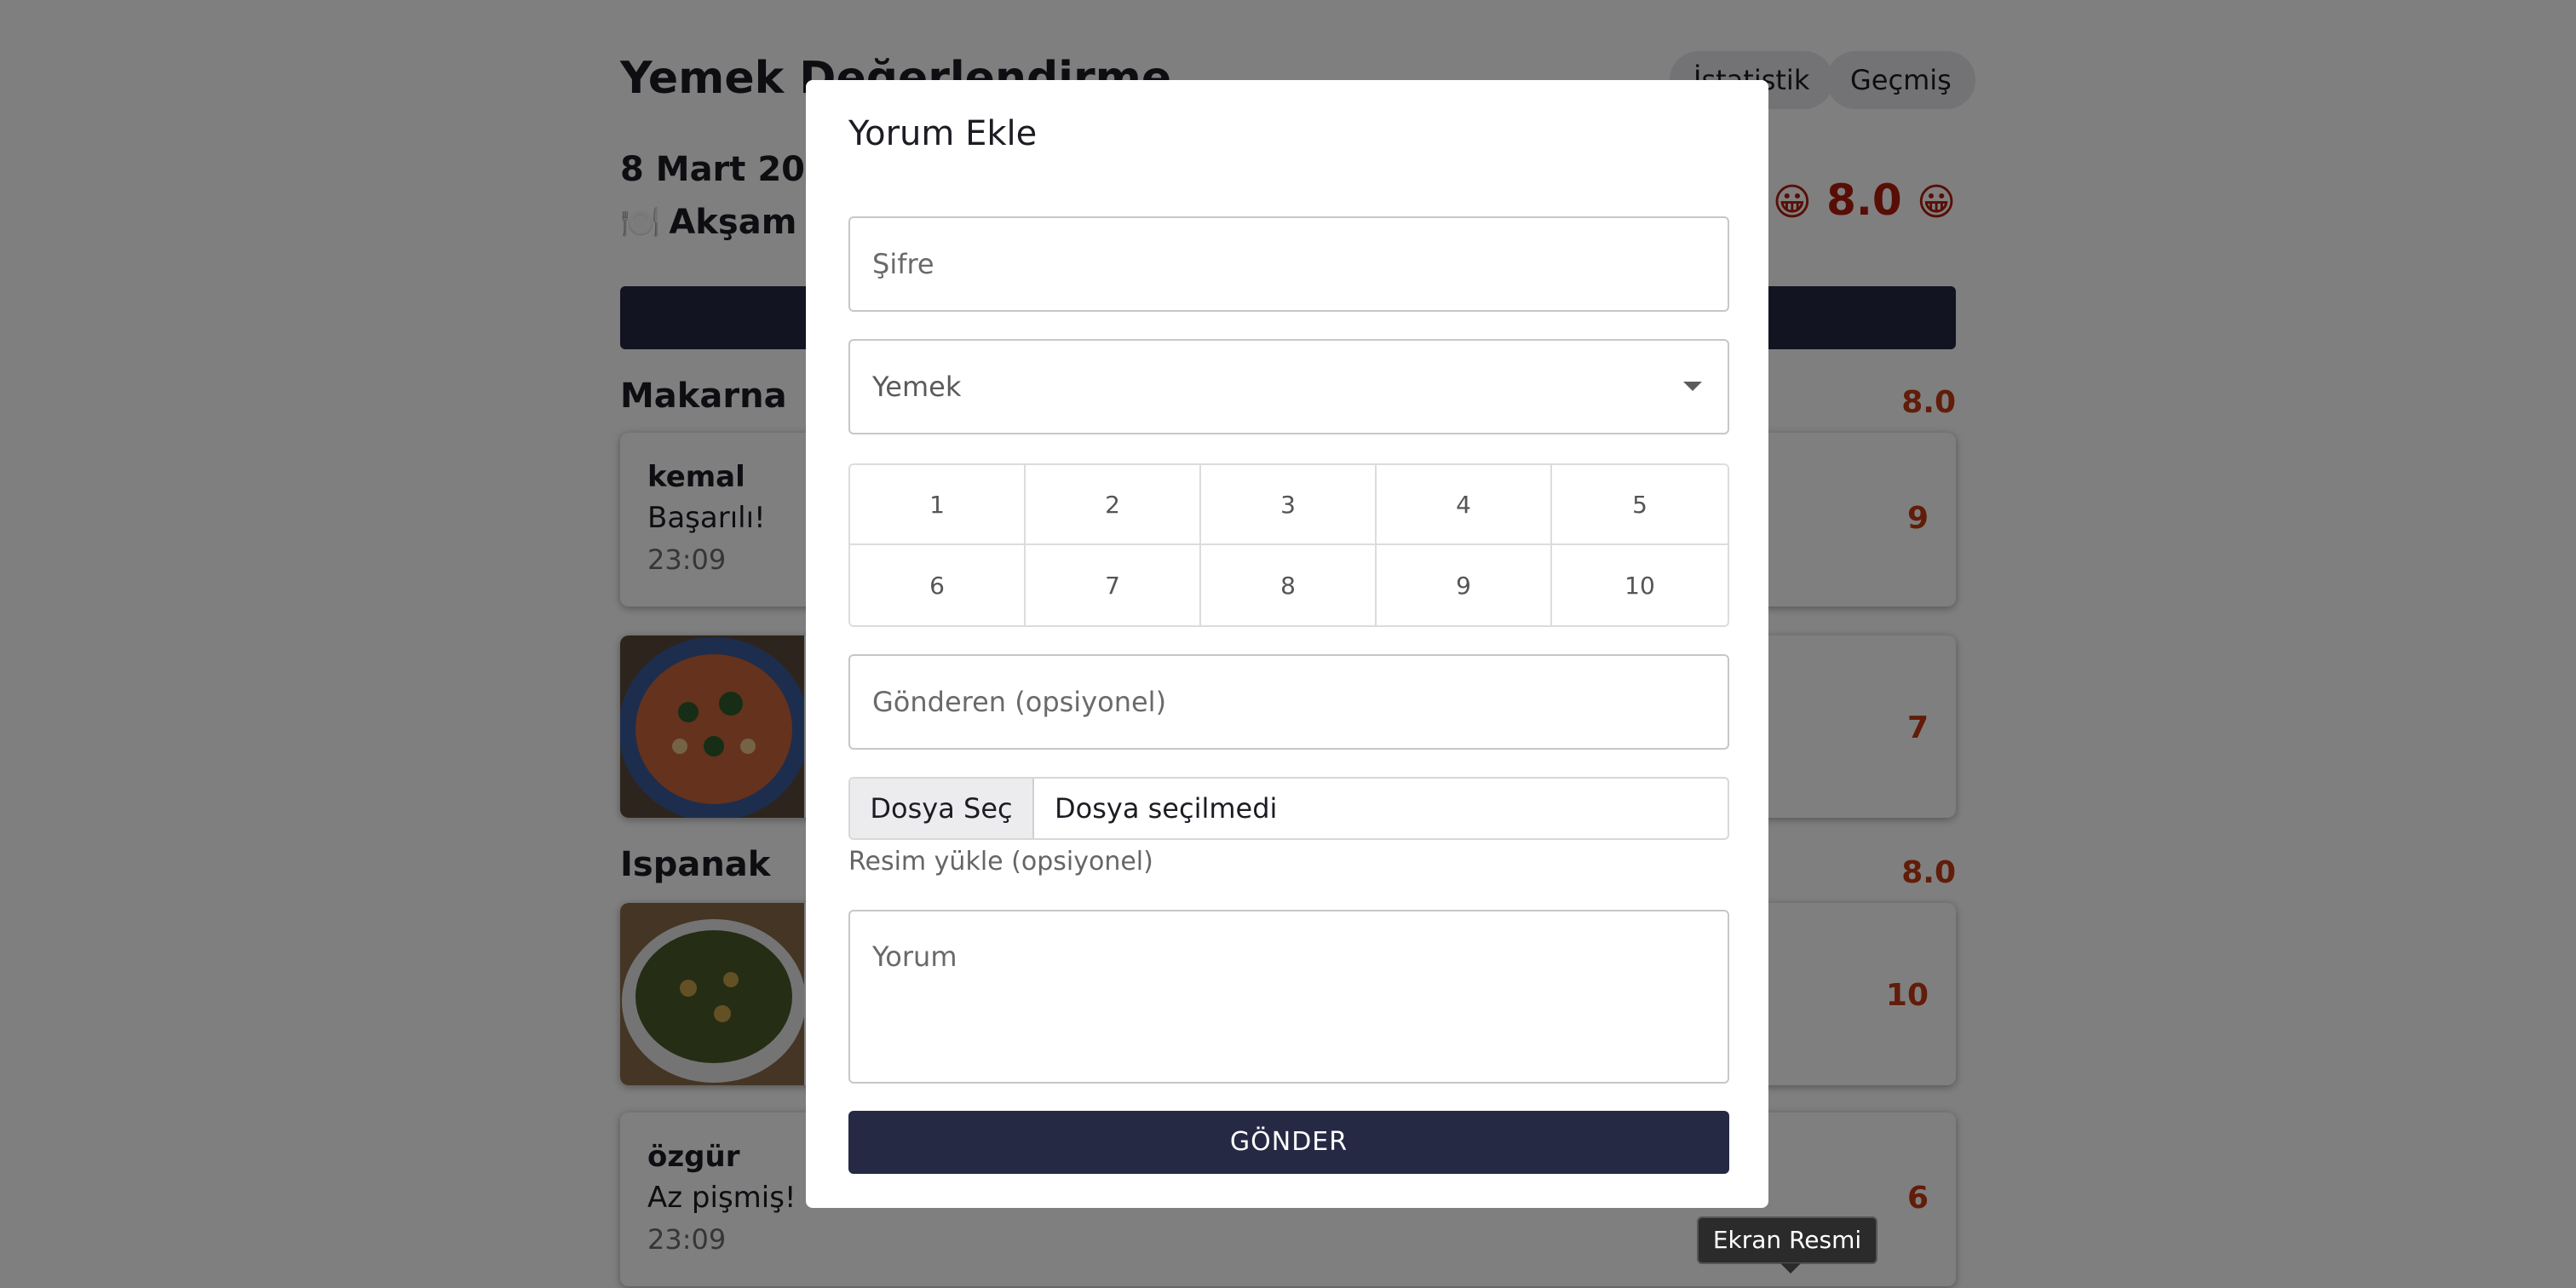 Image resolution: width=2576 pixels, height=1288 pixels. I want to click on chevron-down-icon, so click(1693, 387).